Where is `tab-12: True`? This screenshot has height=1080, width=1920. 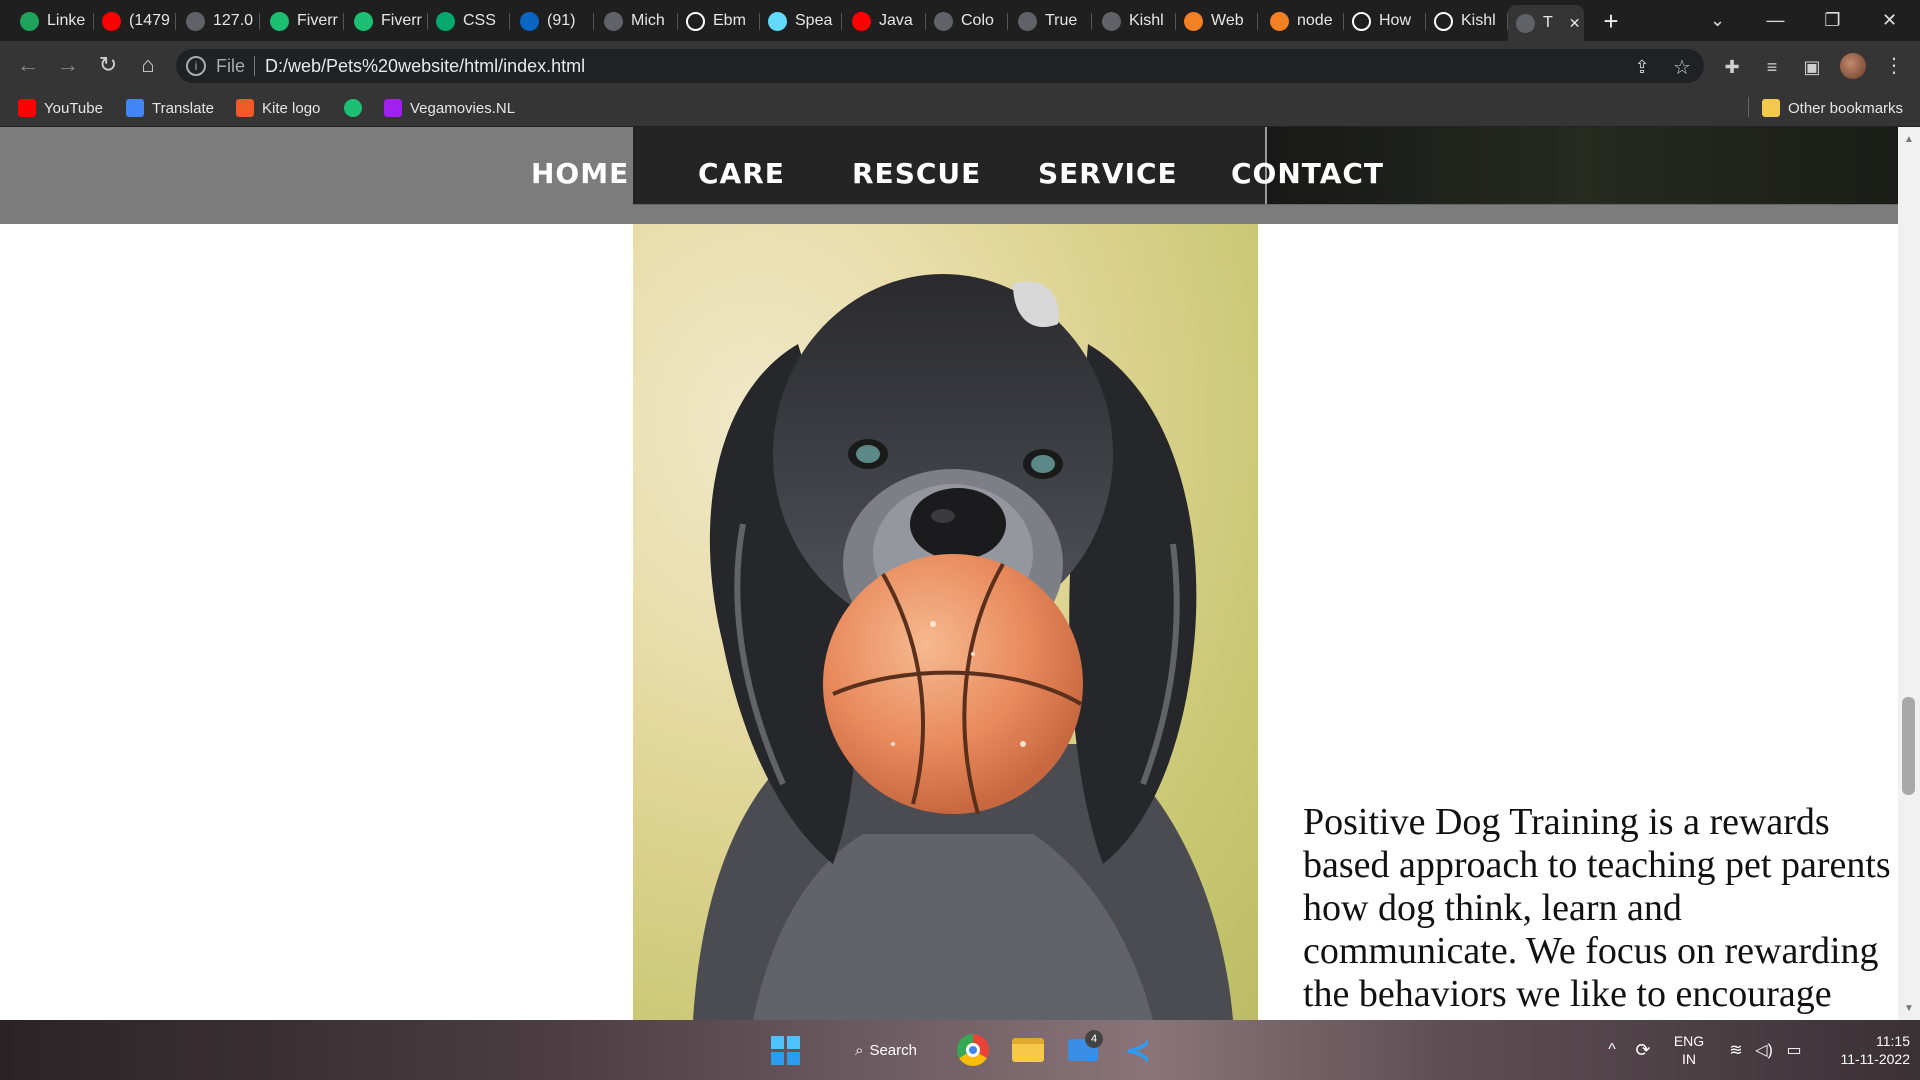
tab-12: True is located at coordinates (1051, 21).